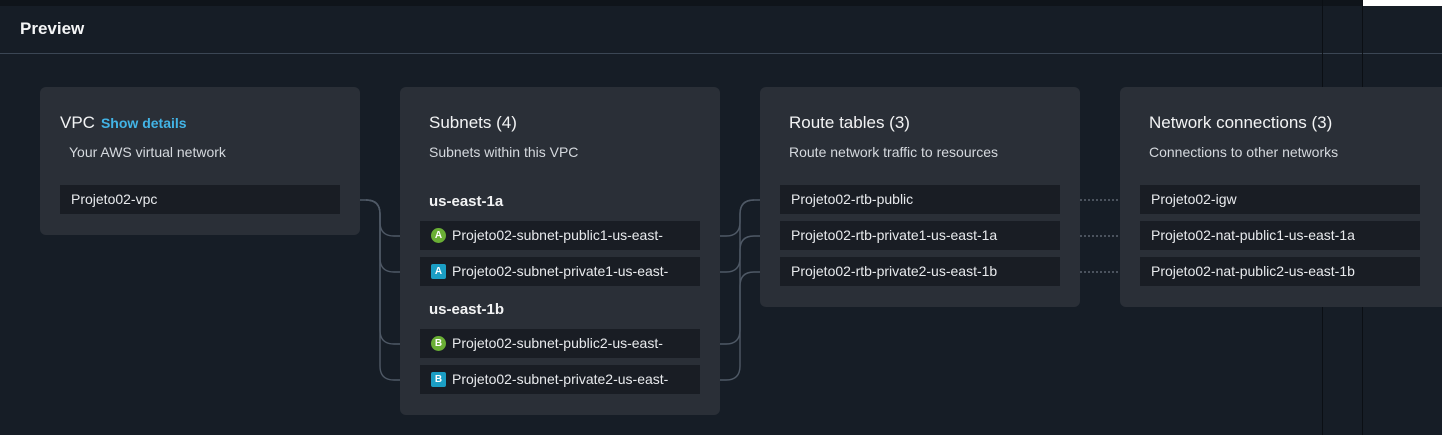 The image size is (1442, 435). I want to click on subnet-item-private1: A Projeto02-subnet-private1-us-east-, so click(560, 271).